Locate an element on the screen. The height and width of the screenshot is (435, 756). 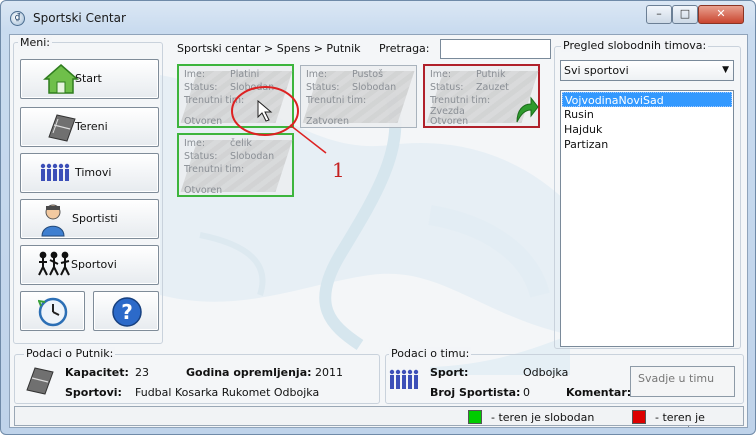
list-item: Hajduk is located at coordinates (647, 129).